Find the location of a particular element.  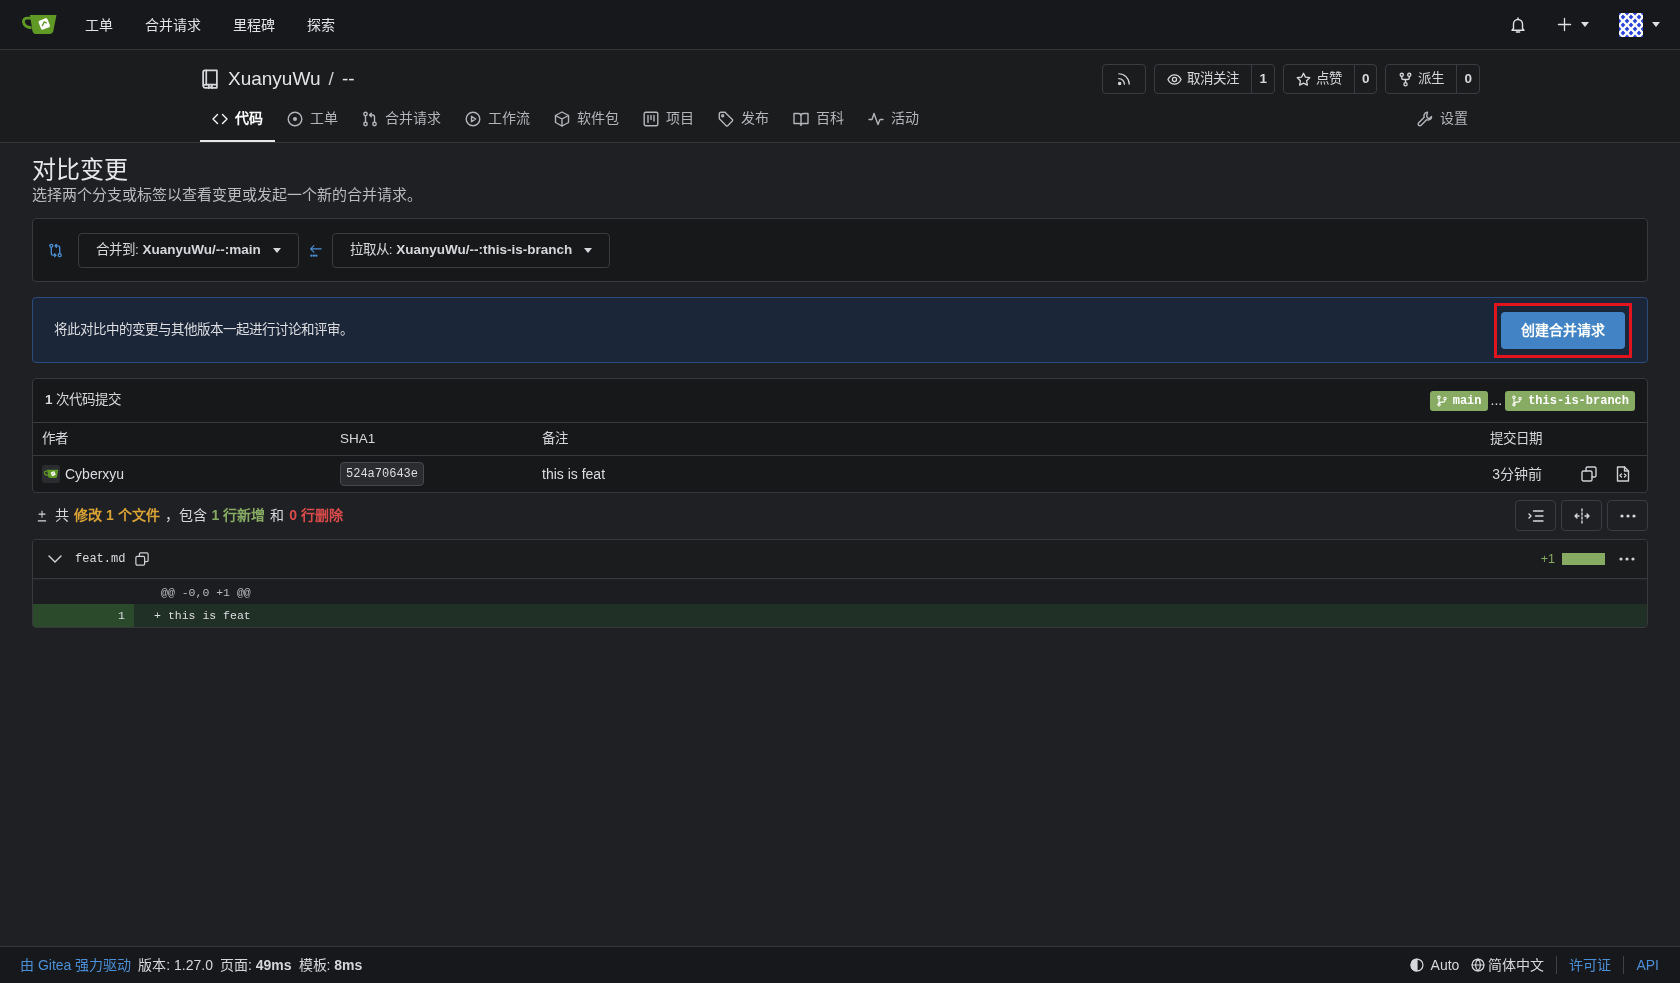

theme-menu: Auto is located at coordinates (1434, 965).